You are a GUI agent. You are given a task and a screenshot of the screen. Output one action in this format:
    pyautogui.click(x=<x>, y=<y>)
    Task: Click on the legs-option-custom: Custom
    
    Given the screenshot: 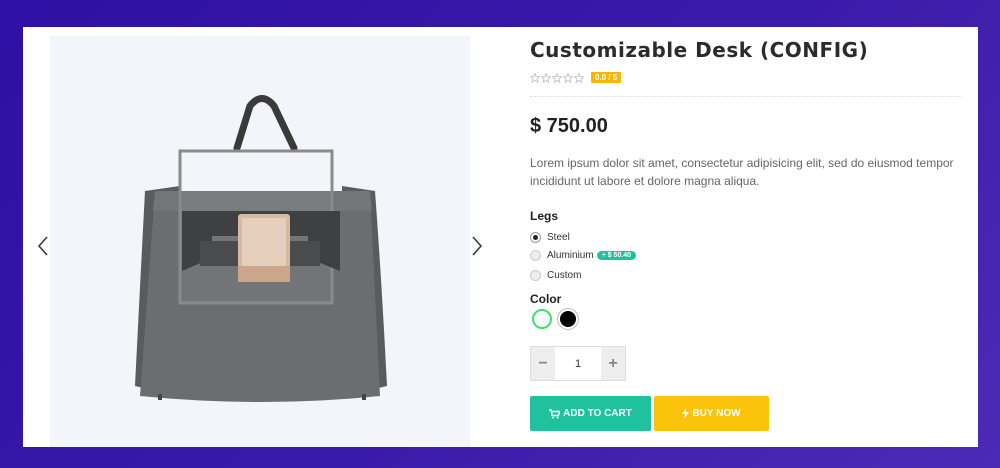 What is the action you would take?
    pyautogui.click(x=555, y=275)
    